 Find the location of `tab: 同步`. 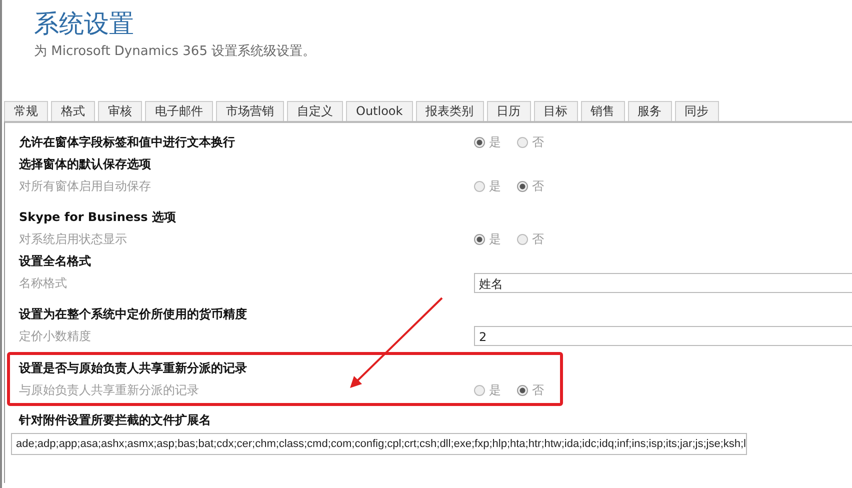

tab: 同步 is located at coordinates (696, 111).